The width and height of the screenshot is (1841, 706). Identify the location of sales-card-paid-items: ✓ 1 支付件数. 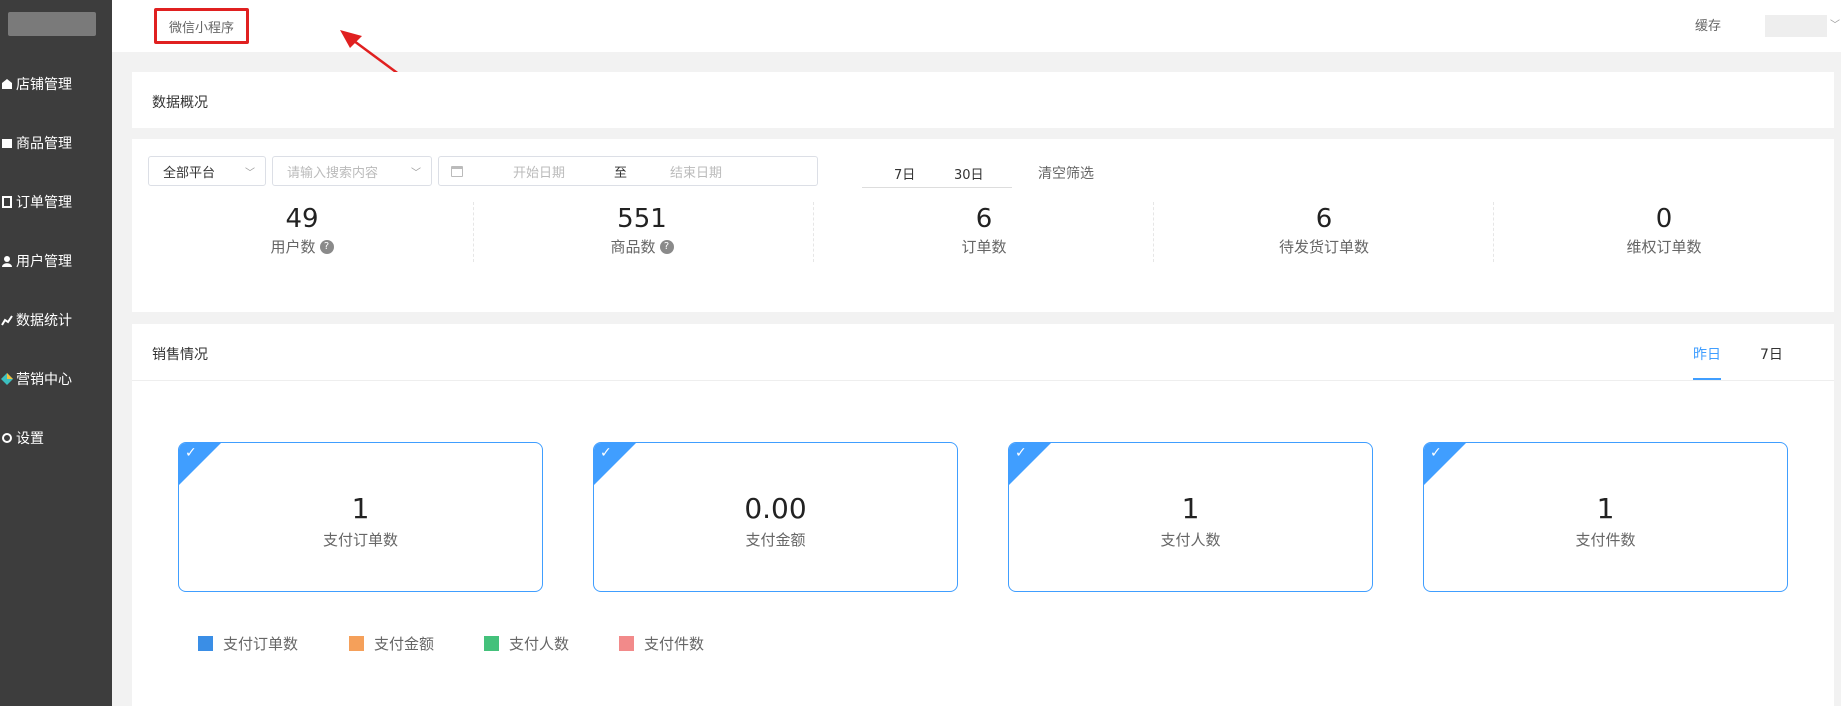
(1605, 517).